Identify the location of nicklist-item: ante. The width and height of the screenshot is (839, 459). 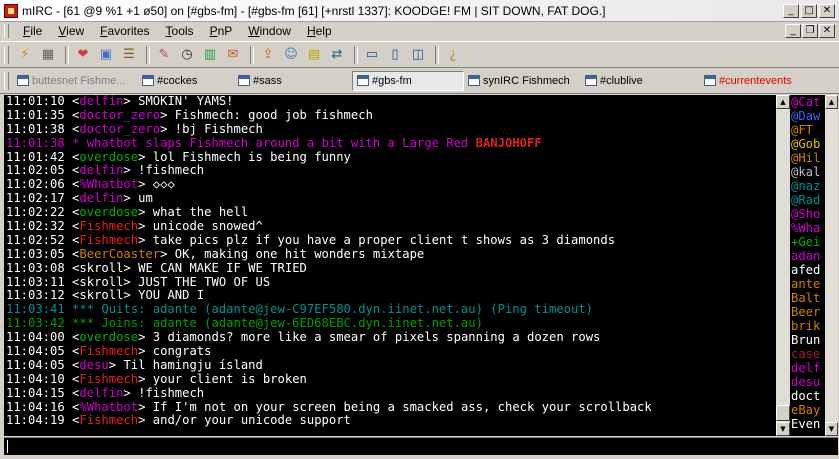
(808, 284).